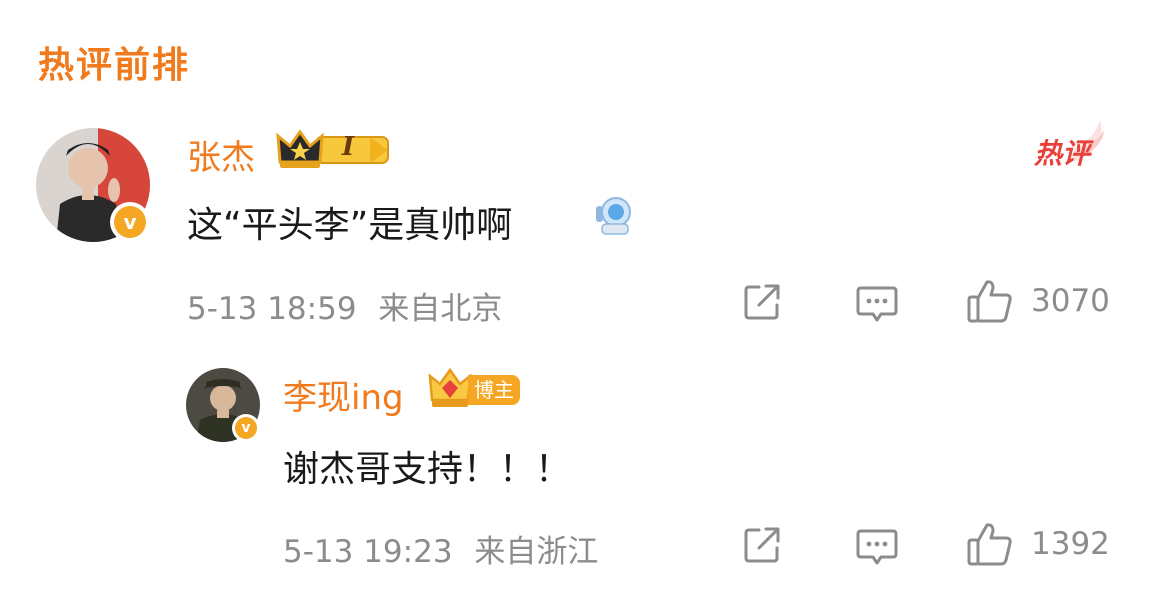  I want to click on hot-comment-badge: 热评, so click(1072, 144).